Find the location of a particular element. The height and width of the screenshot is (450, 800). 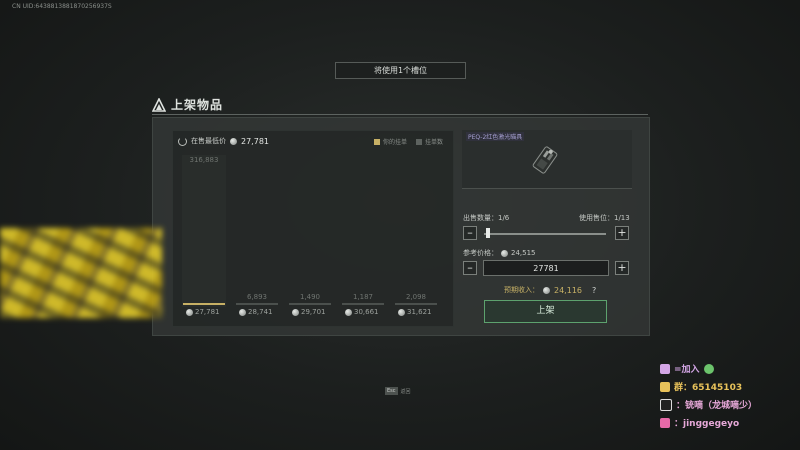

legend-label: 挂单数 is located at coordinates (434, 142).